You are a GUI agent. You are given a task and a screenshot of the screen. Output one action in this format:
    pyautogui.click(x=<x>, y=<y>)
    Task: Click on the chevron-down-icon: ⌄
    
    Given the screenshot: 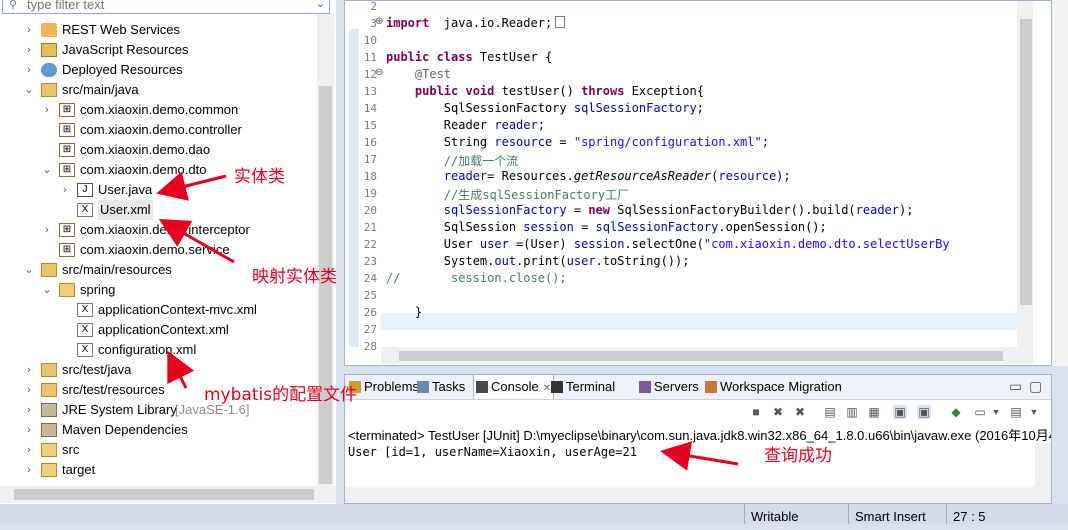 What is the action you would take?
    pyautogui.click(x=320, y=5)
    